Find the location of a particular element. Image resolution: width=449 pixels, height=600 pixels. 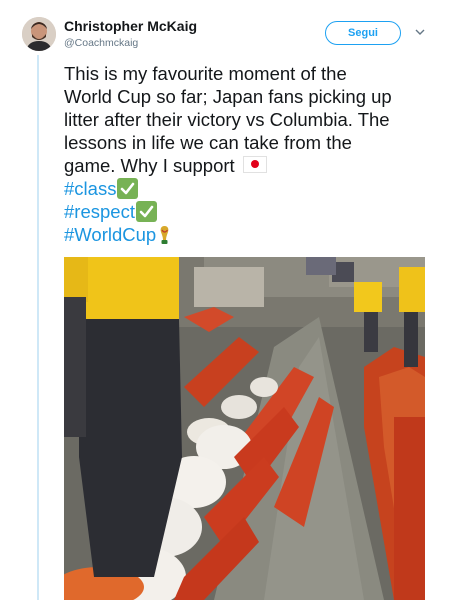

thread-line is located at coordinates (38, 327).